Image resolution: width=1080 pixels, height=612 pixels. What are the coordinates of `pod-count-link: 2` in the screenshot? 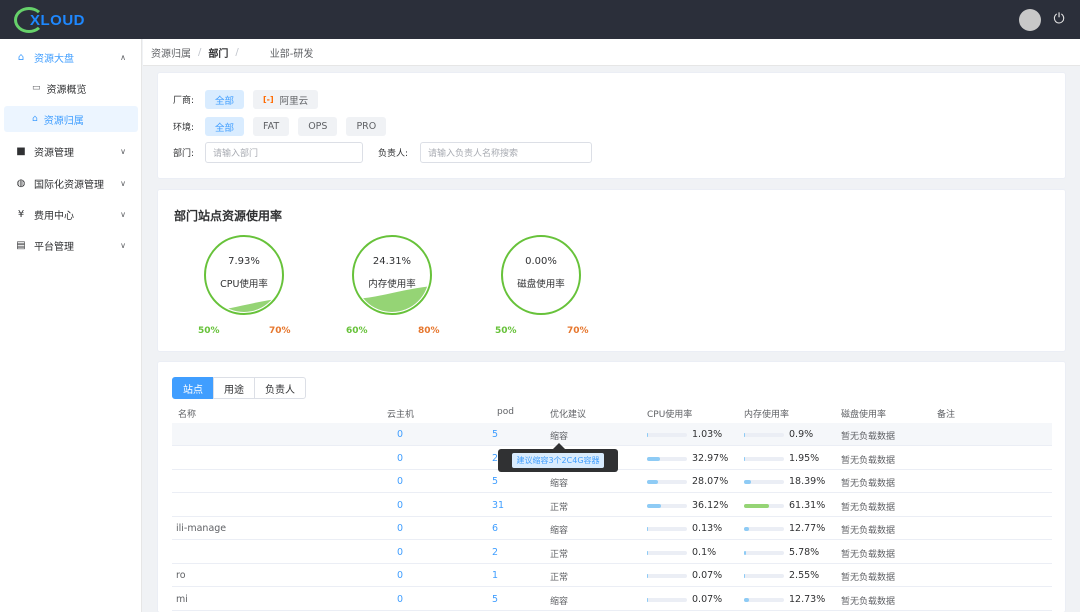 It's located at (495, 552).